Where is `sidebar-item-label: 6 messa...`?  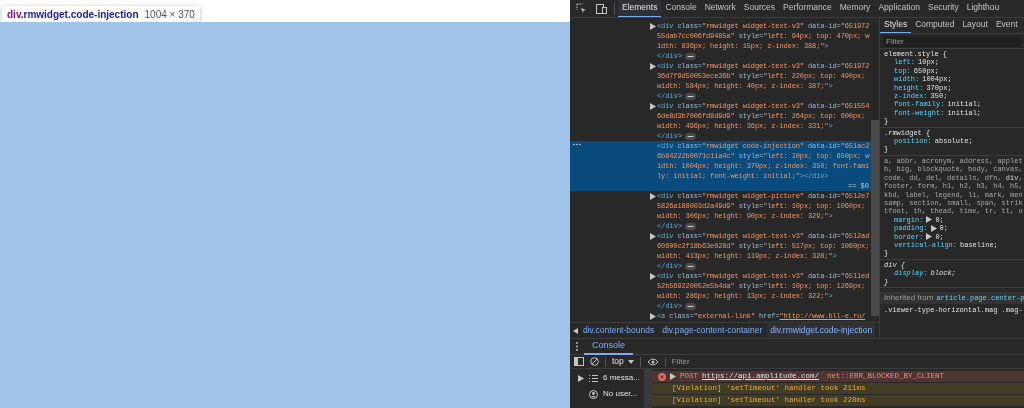
sidebar-item-label: 6 messa... is located at coordinates (621, 378).